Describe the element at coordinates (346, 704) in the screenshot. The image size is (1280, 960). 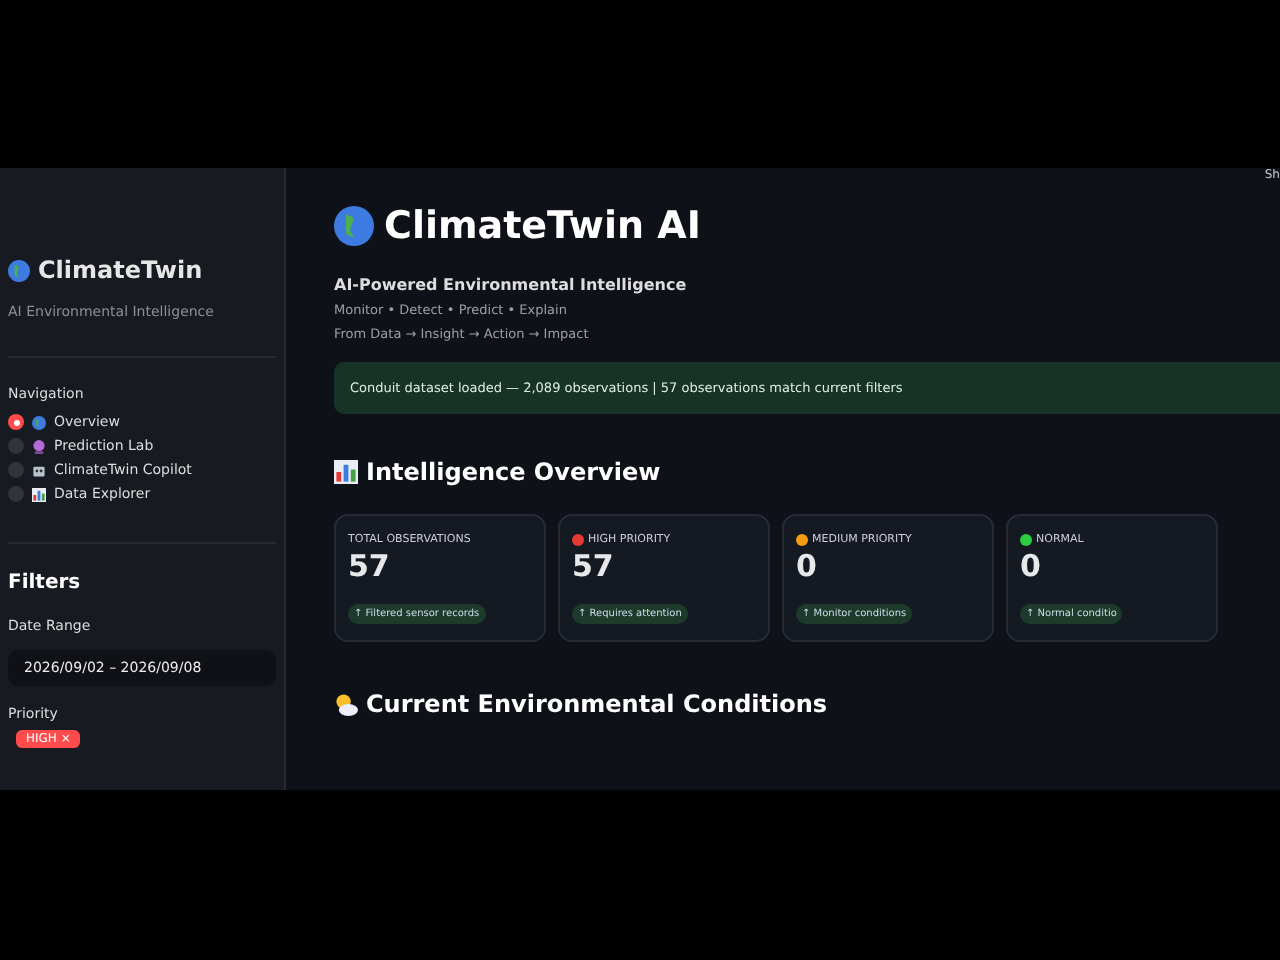
I see `sun-cloud-icon` at that location.